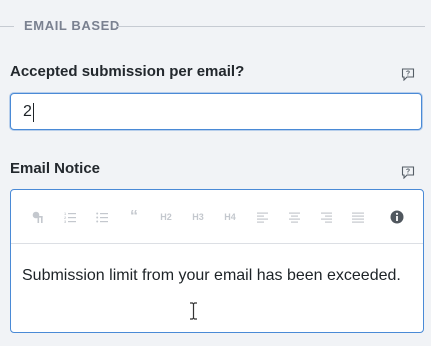 The height and width of the screenshot is (346, 431). Describe the element at coordinates (102, 217) in the screenshot. I see `unordered-list-icon` at that location.